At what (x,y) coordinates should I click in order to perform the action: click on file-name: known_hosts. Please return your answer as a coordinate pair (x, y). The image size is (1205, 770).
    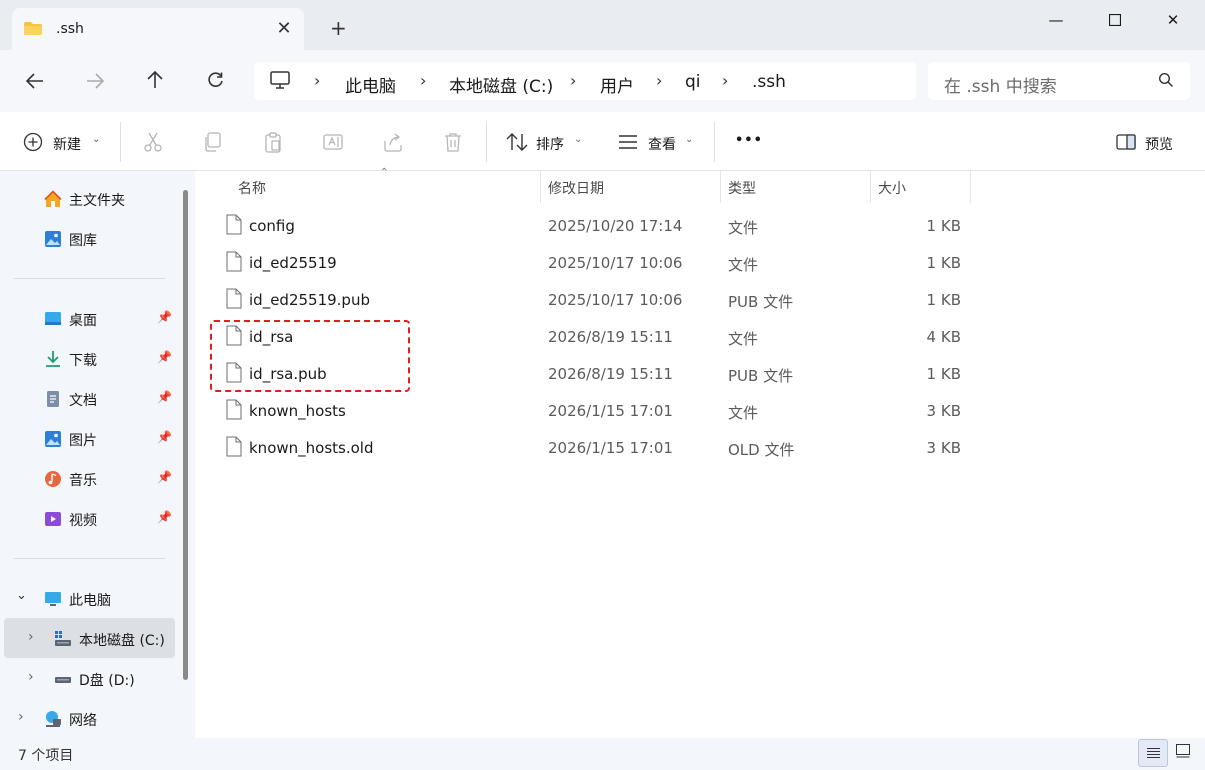
    Looking at the image, I should click on (297, 411).